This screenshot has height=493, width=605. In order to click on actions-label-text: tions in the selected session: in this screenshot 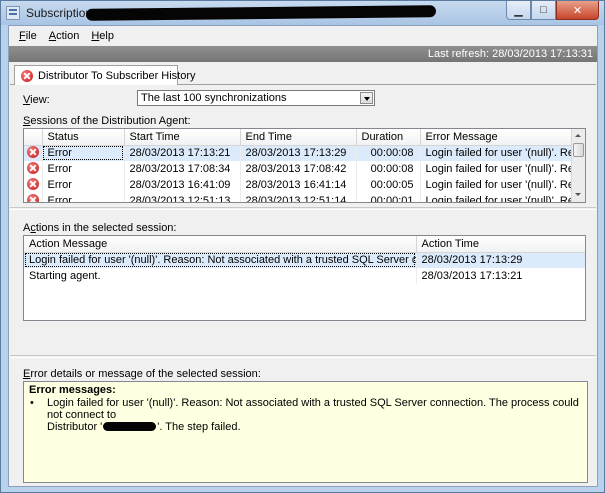, I will do `click(106, 228)`.